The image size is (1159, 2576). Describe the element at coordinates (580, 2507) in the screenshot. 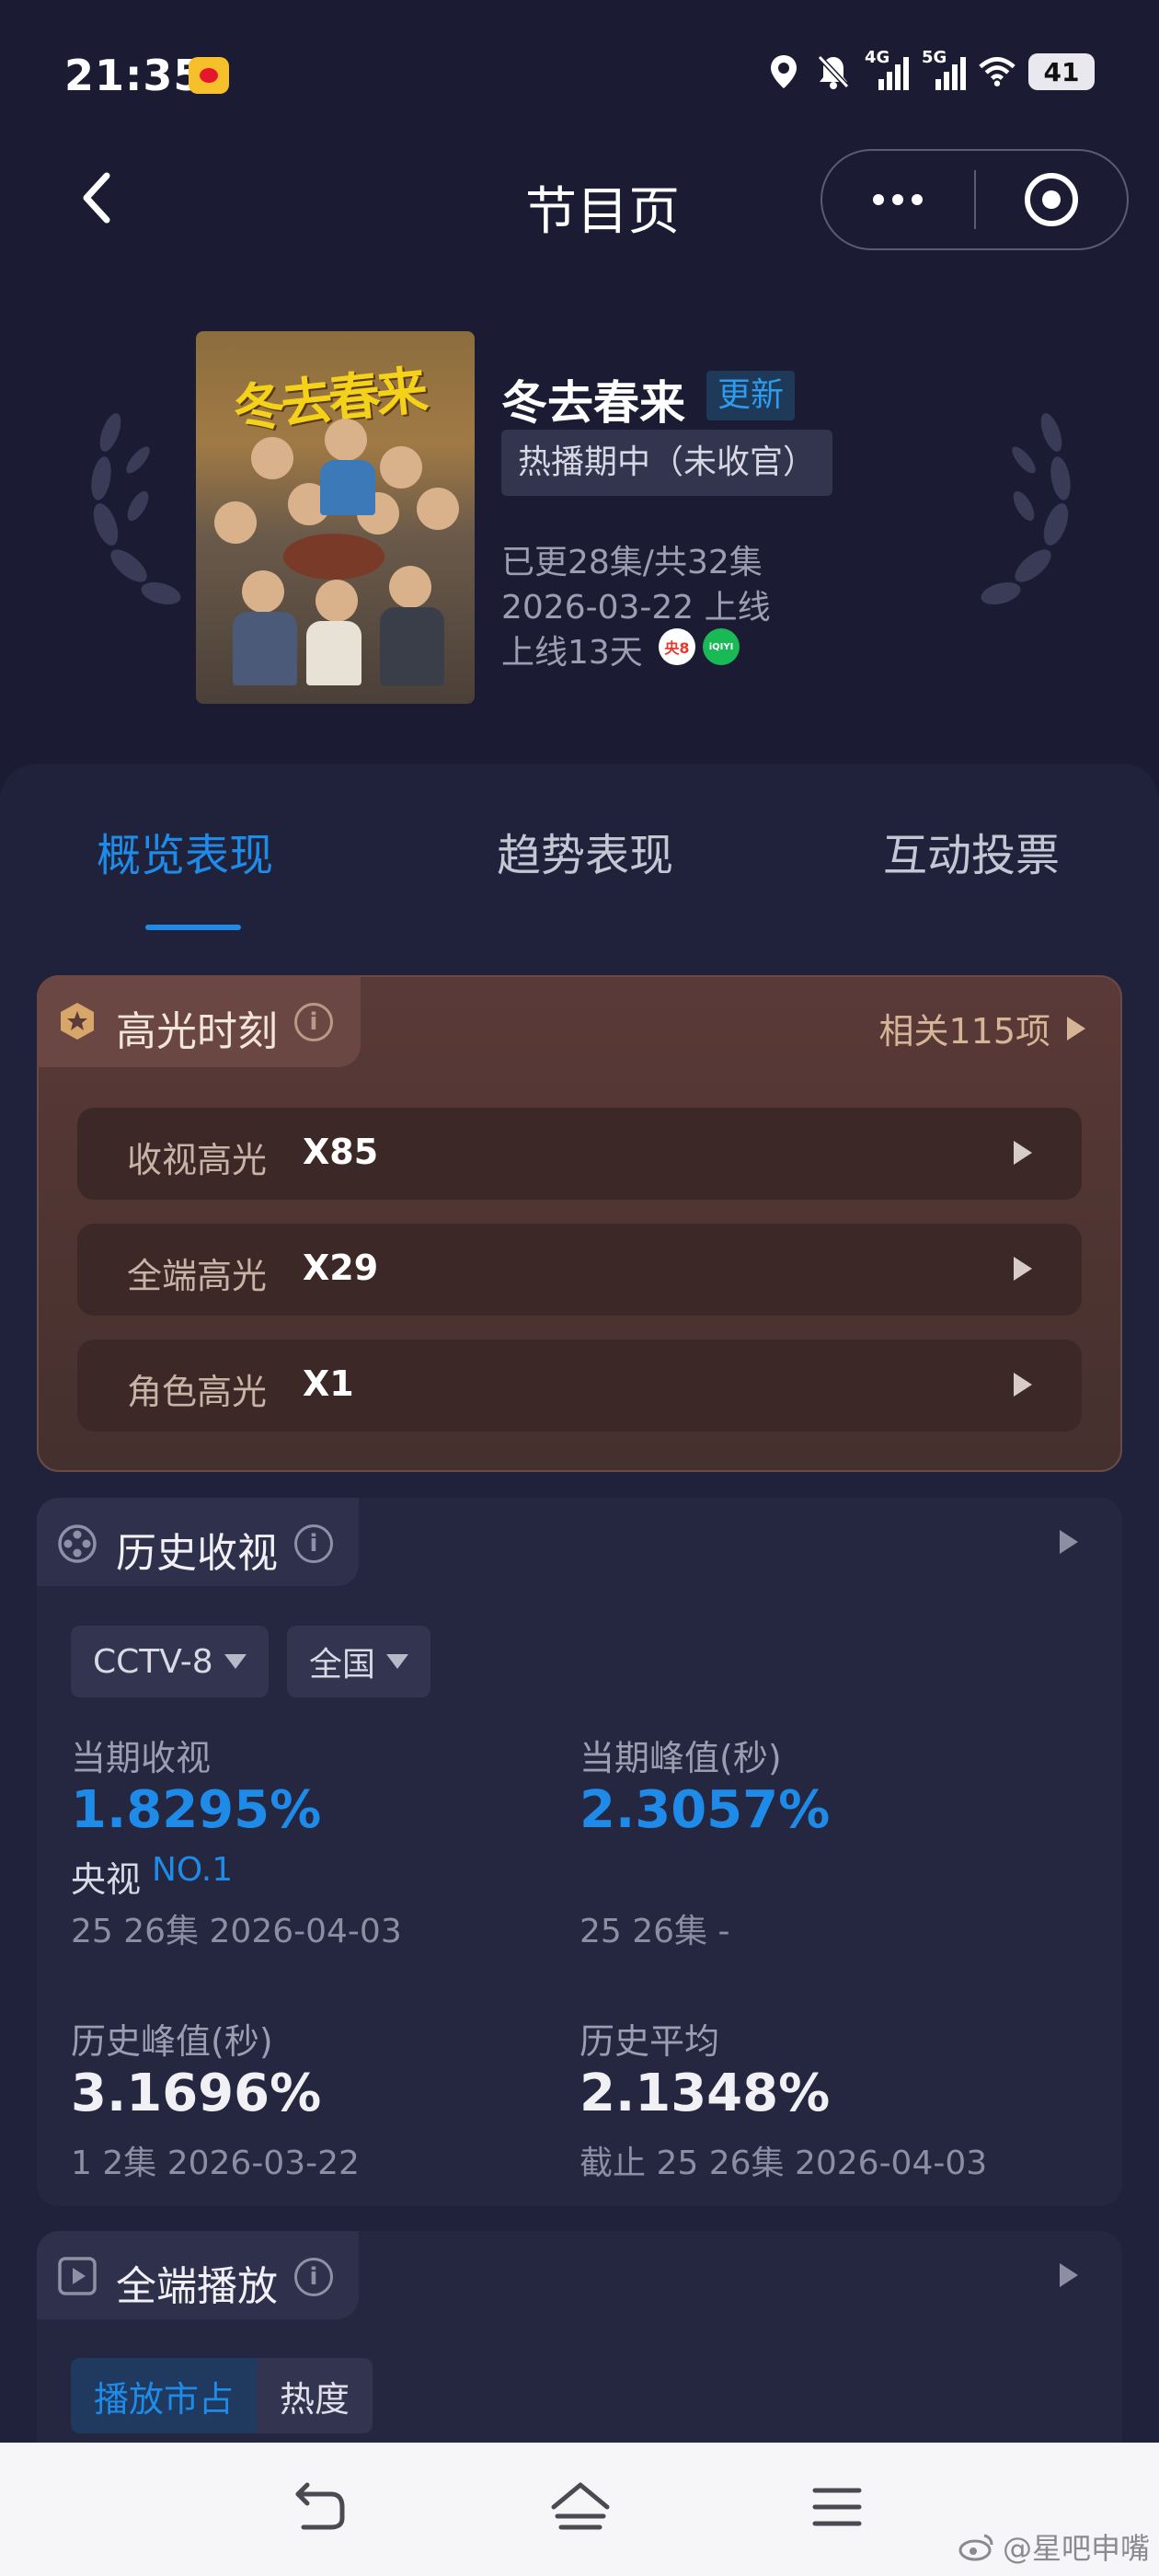

I see `home-icon` at that location.